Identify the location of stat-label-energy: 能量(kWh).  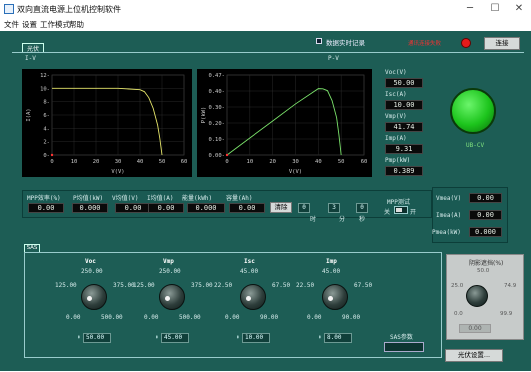
(197, 198).